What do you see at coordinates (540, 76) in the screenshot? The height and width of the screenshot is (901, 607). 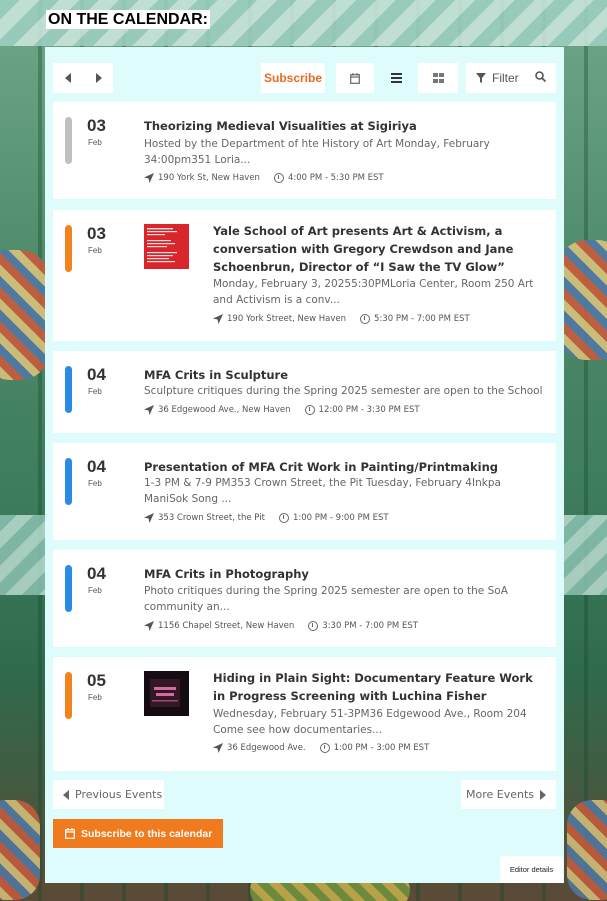 I see `search-icon` at bounding box center [540, 76].